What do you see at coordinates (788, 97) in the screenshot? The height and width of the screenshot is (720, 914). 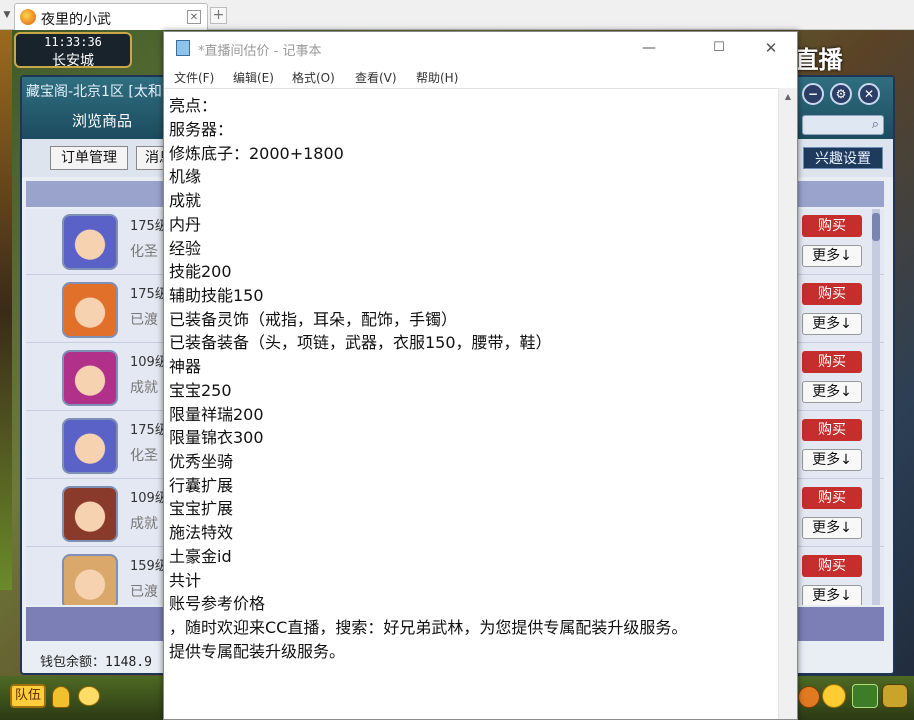 I see `scroll-up-arrow-icon: ▲` at bounding box center [788, 97].